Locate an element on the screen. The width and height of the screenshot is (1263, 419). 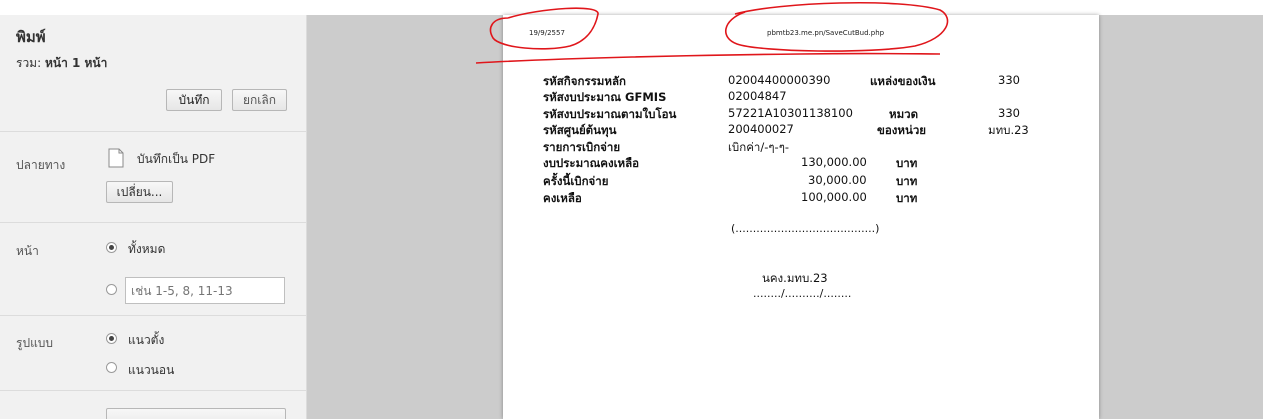
more-settings-section is located at coordinates (153, 405).